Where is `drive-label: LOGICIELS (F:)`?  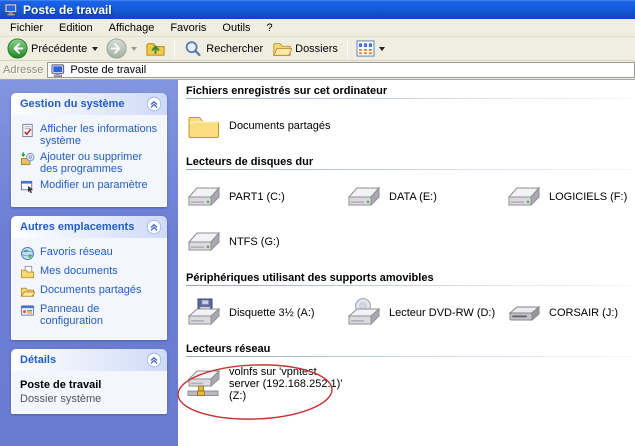 drive-label: LOGICIELS (F:) is located at coordinates (588, 197).